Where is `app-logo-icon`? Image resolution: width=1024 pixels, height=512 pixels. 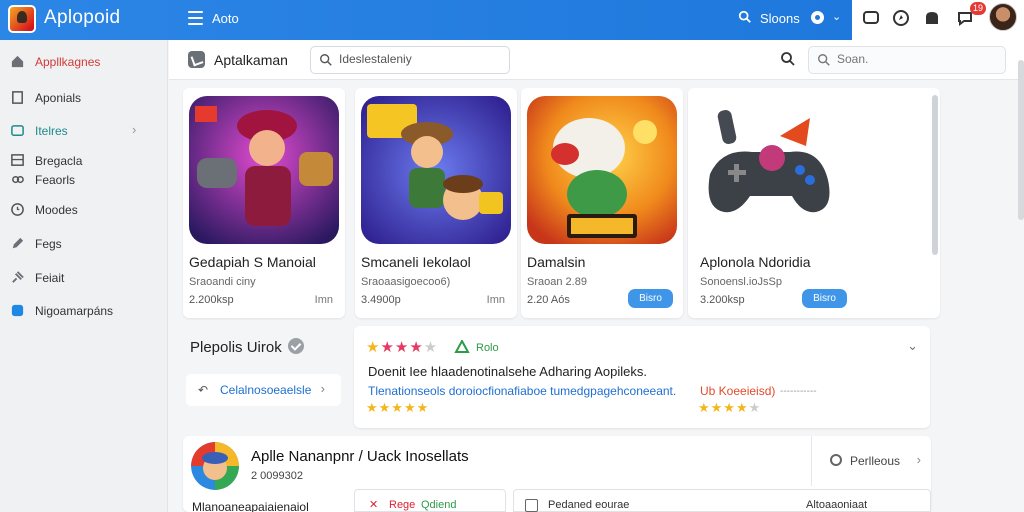
app-logo-icon is located at coordinates (22, 19).